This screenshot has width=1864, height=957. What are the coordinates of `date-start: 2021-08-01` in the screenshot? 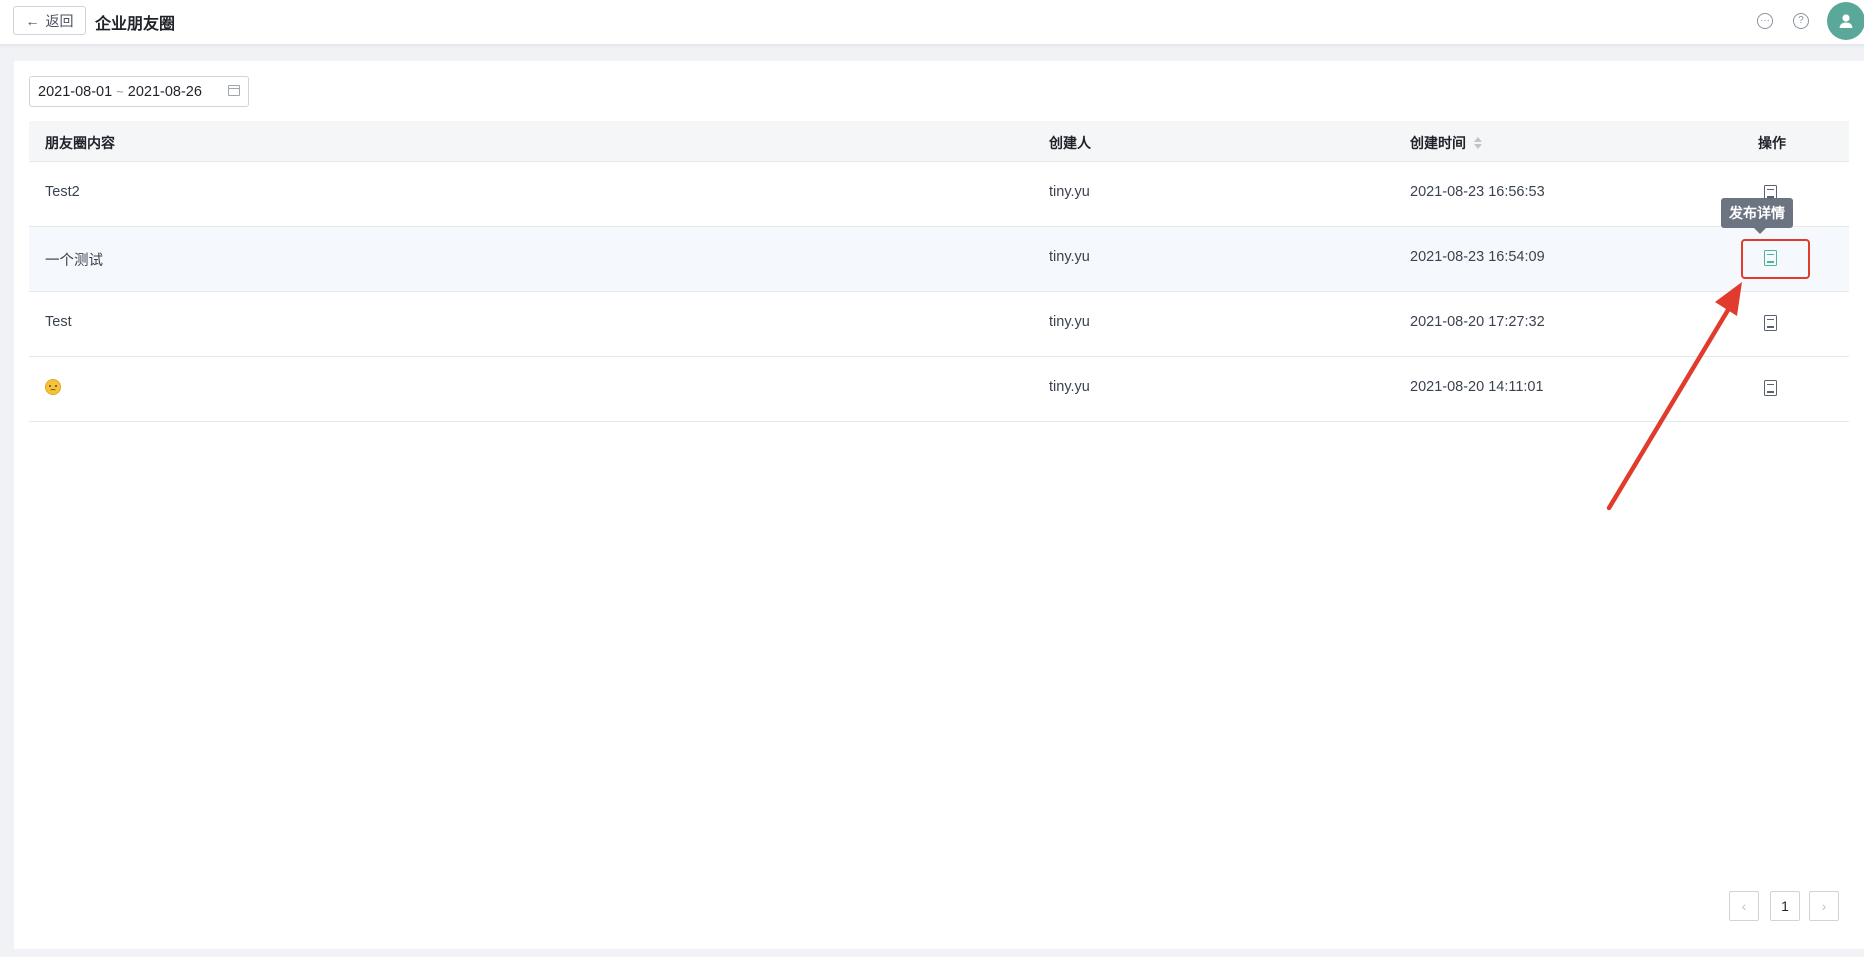 It's located at (75, 91).